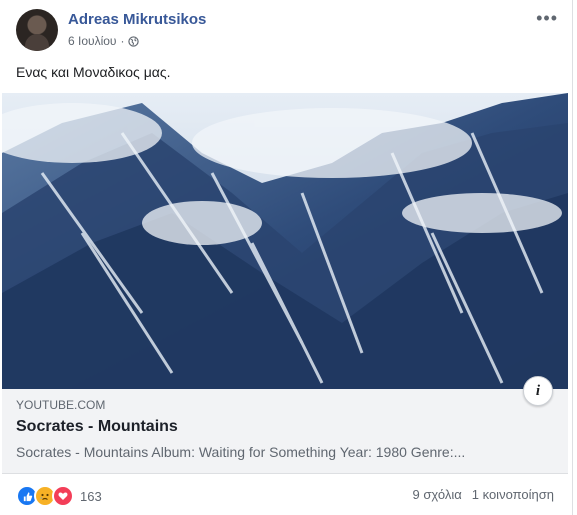 Image resolution: width=577 pixels, height=515 pixels. Describe the element at coordinates (93, 72) in the screenshot. I see `post-text: Ενας και Μοναδικος μας.` at that location.